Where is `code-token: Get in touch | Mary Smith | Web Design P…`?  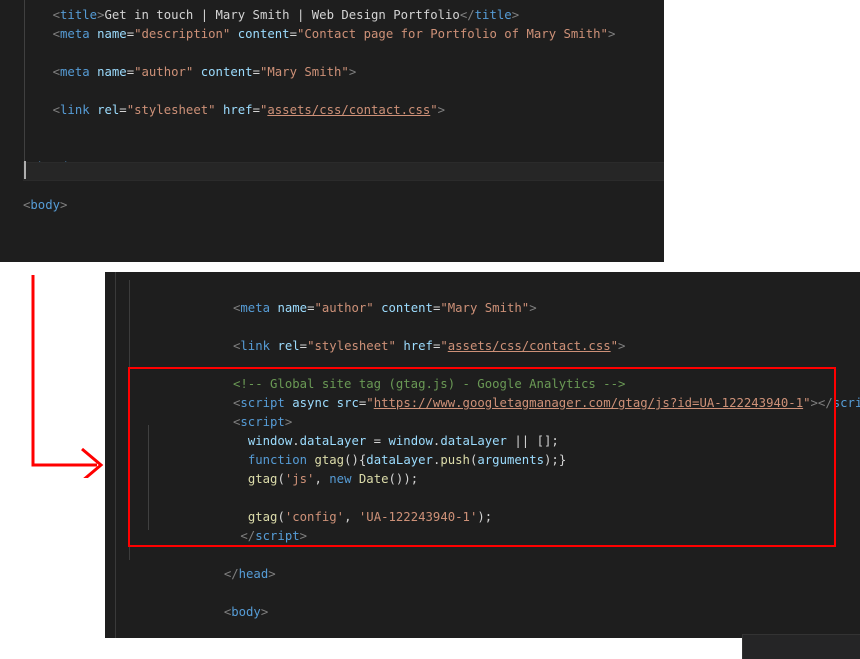 code-token: Get in touch | Mary Smith | Web Design P… is located at coordinates (282, 15).